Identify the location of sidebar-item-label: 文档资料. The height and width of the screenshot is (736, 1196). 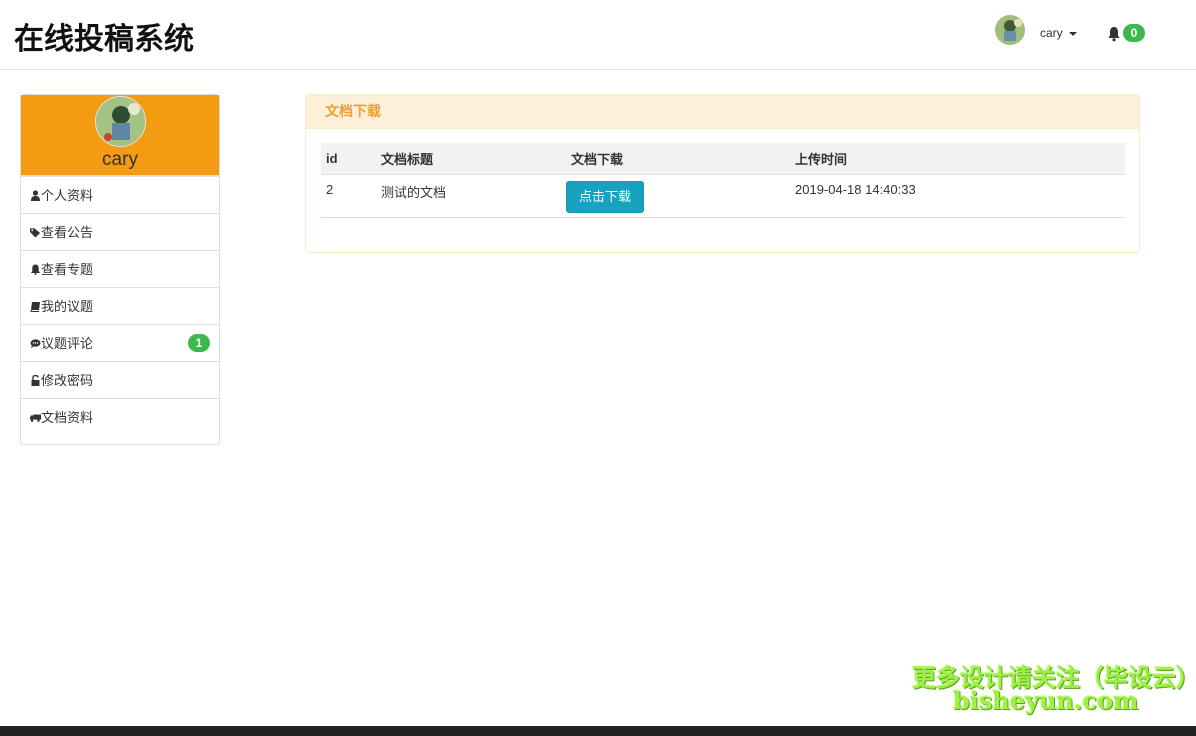
(67, 417).